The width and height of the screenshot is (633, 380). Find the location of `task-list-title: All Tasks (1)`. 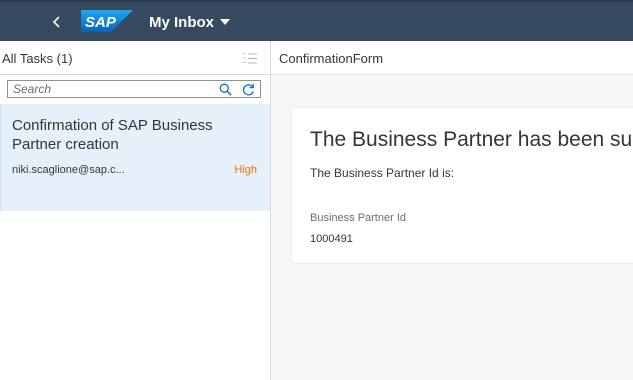

task-list-title: All Tasks (1) is located at coordinates (37, 58).